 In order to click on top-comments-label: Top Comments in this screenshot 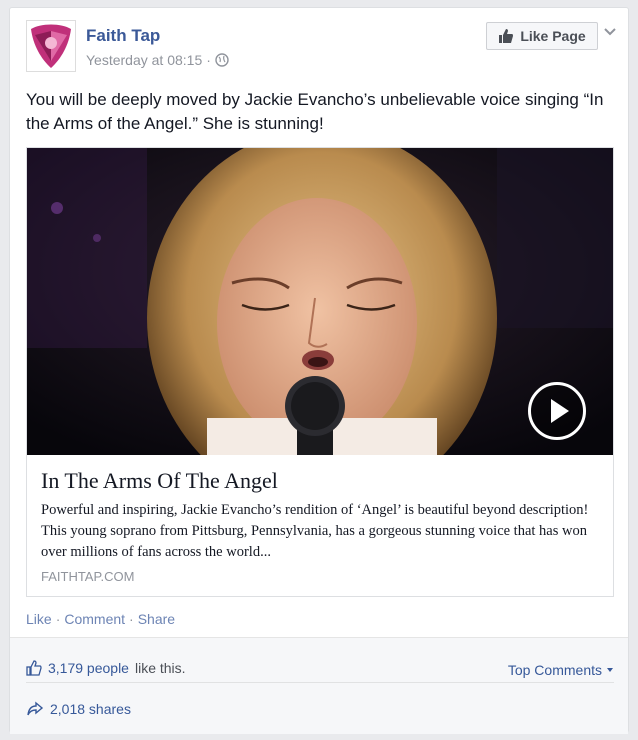, I will do `click(554, 670)`.